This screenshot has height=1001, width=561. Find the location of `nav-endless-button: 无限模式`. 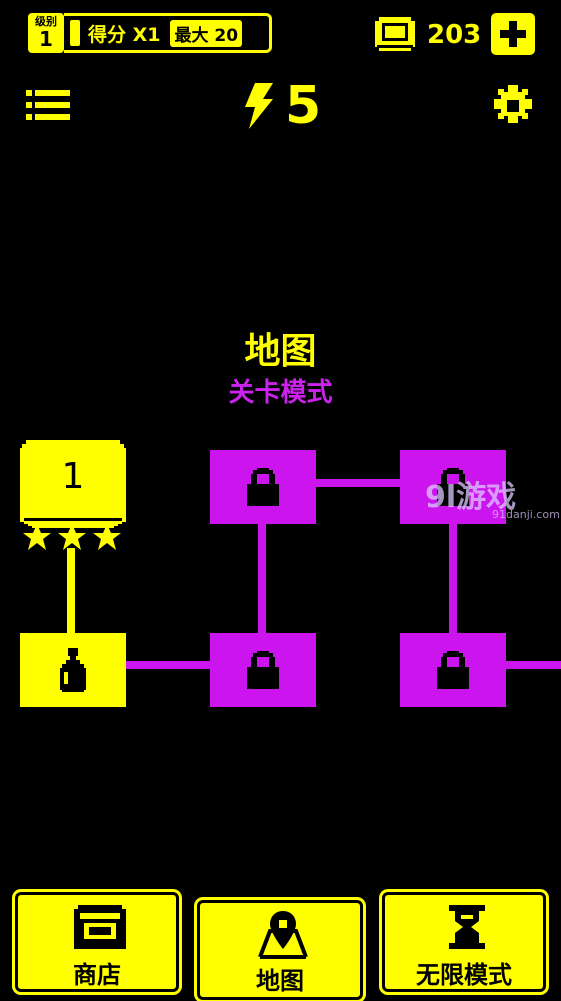

nav-endless-button: 无限模式 is located at coordinates (464, 942).